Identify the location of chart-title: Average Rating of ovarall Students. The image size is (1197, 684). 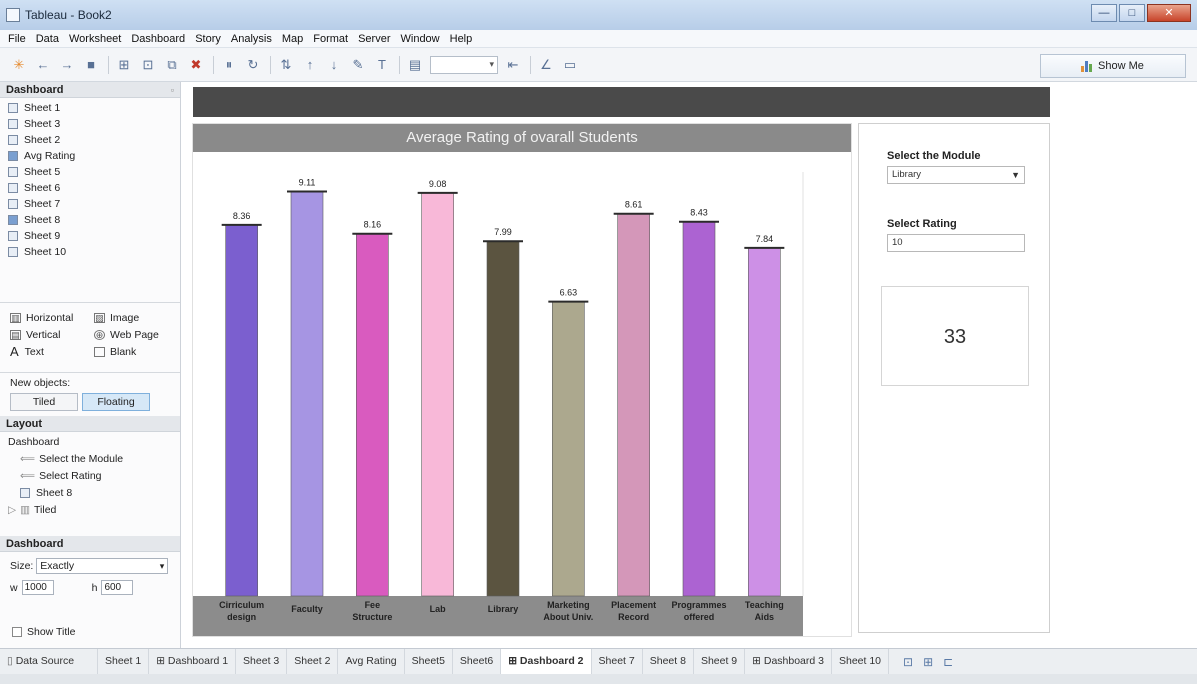
(522, 138).